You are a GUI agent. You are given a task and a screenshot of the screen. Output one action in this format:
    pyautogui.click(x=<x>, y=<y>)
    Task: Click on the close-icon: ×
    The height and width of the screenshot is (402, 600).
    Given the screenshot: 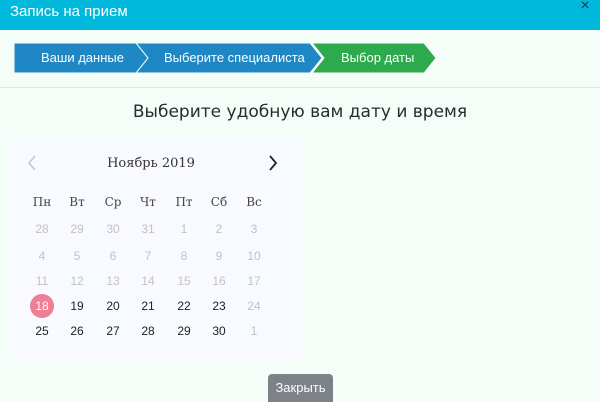 What is the action you would take?
    pyautogui.click(x=585, y=7)
    